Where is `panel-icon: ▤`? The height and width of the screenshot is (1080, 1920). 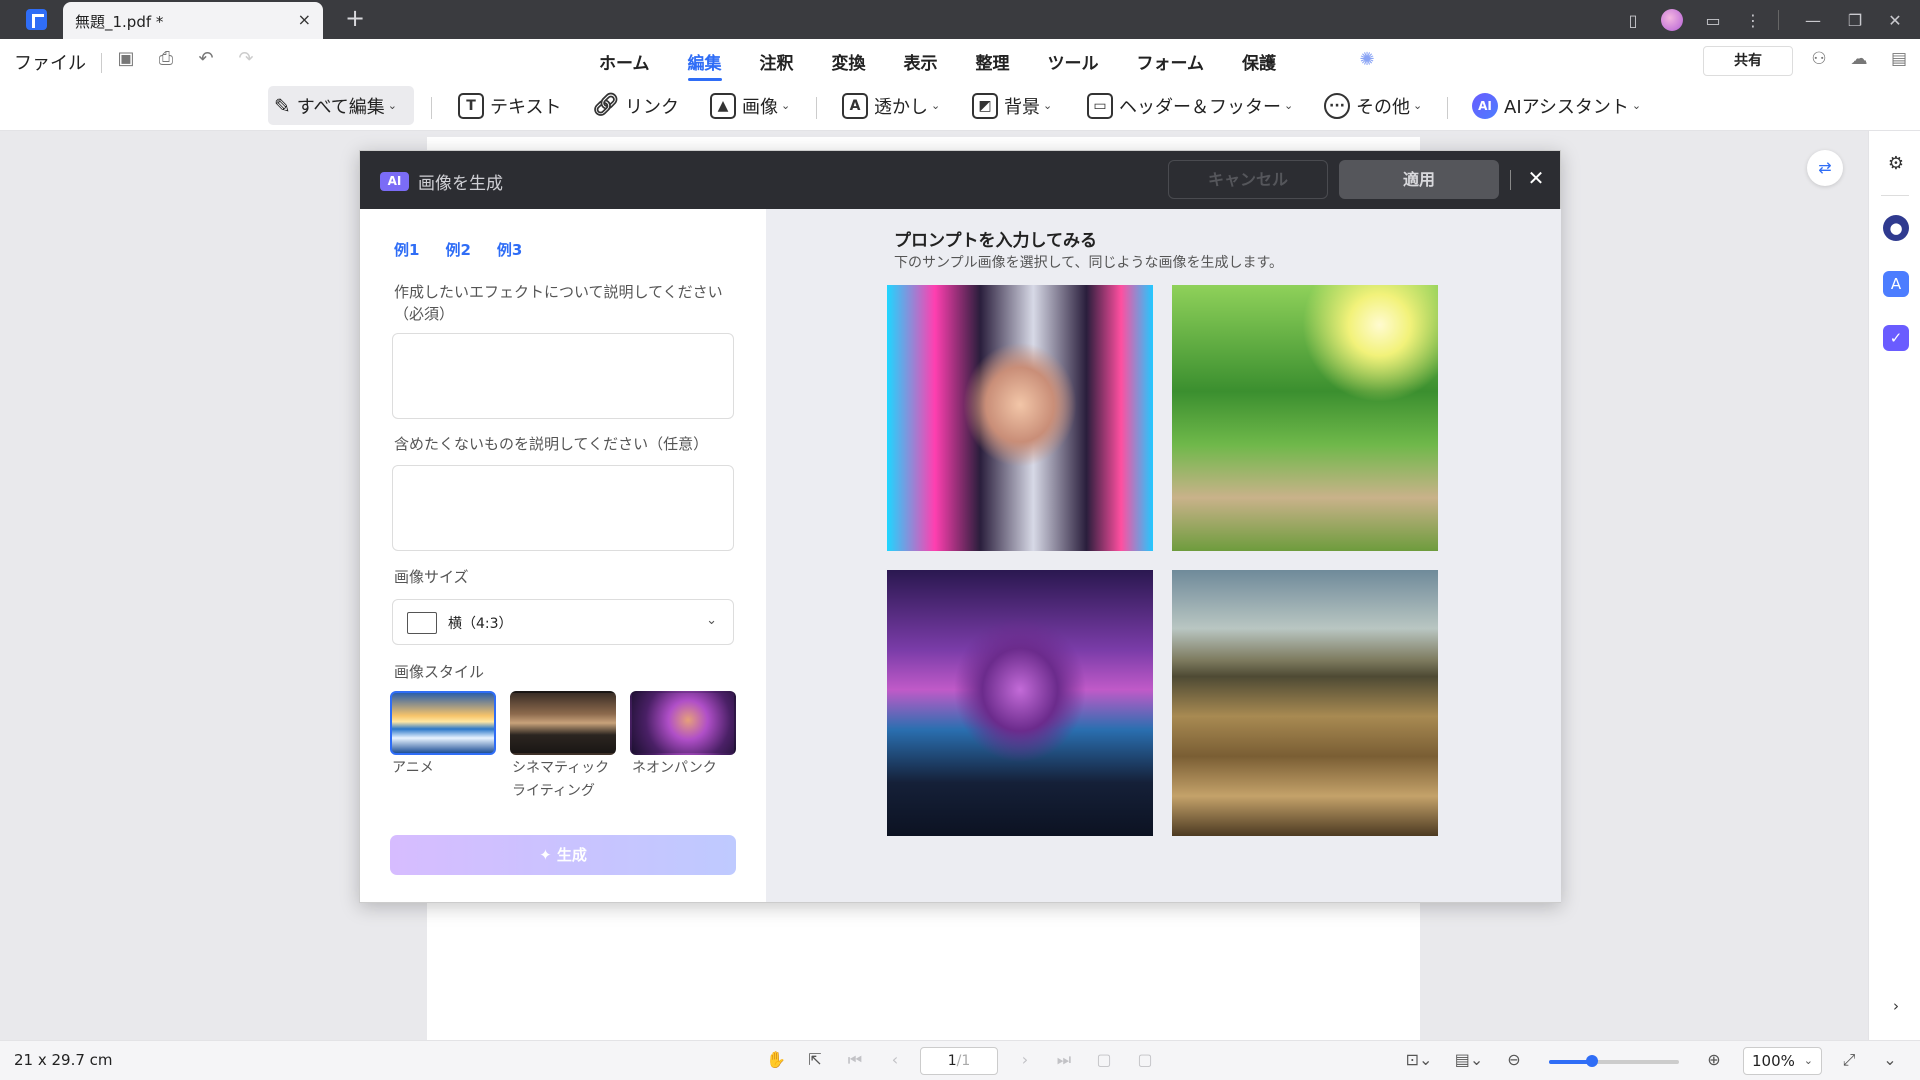 panel-icon: ▤ is located at coordinates (1899, 60).